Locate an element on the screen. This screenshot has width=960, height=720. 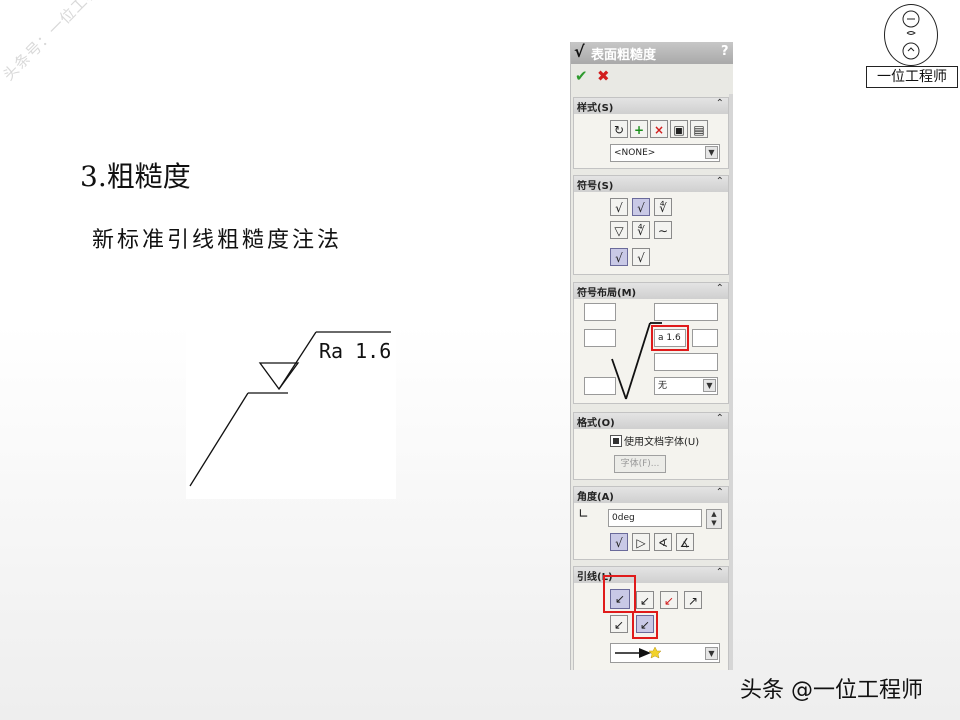
lay-direction-dropdown: 无 ▼ is located at coordinates (686, 386).